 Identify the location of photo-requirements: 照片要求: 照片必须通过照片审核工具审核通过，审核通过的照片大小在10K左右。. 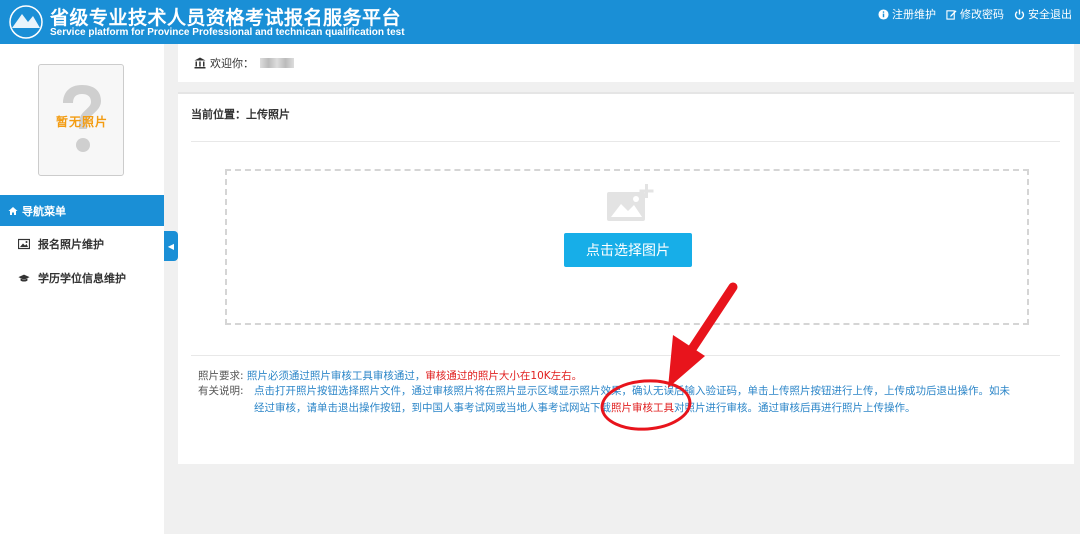
(390, 375).